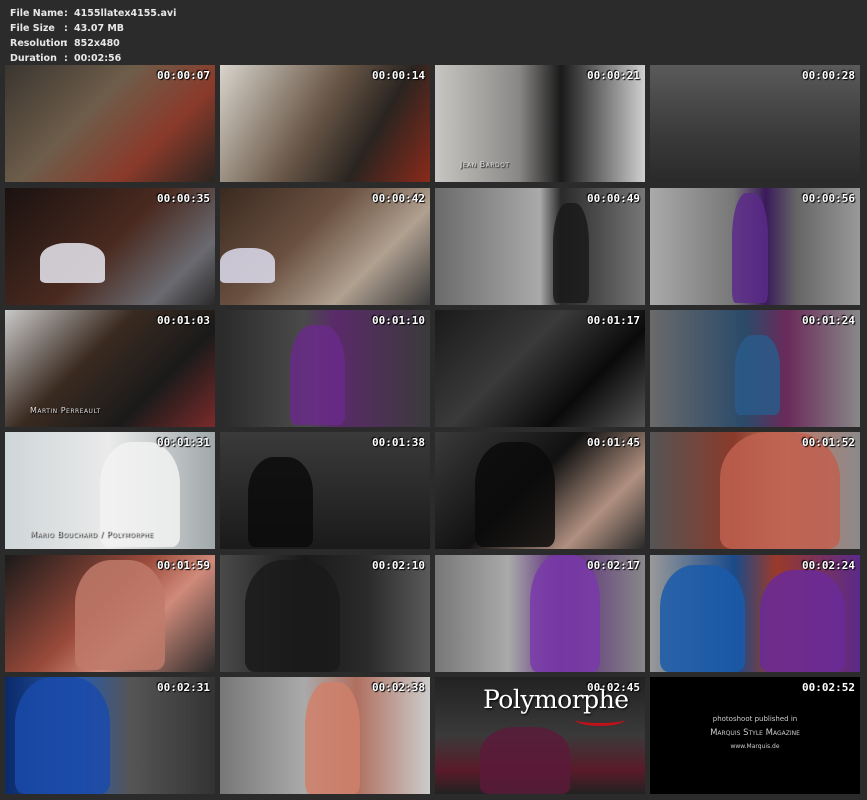 Image resolution: width=867 pixels, height=800 pixels. I want to click on video-thumbnail: 00:00:14, so click(325, 123).